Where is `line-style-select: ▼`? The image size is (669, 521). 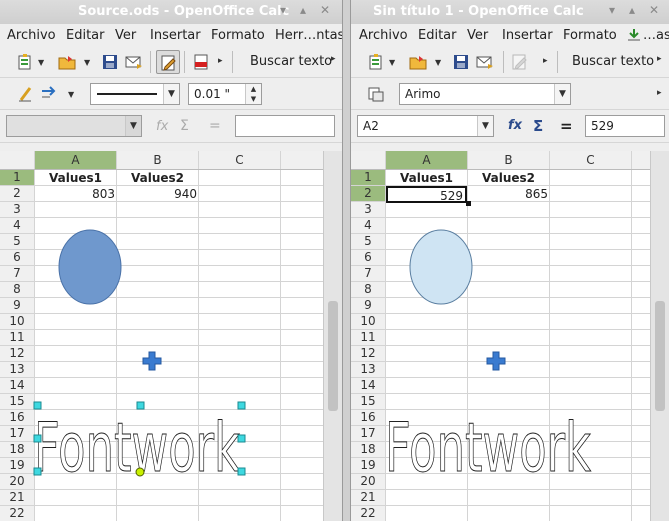 line-style-select: ▼ is located at coordinates (135, 94).